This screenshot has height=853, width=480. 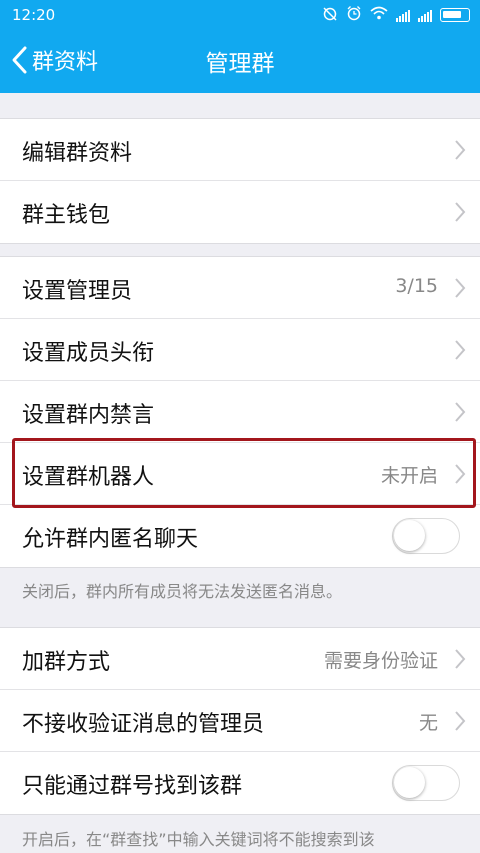 I want to click on row-label: 设置成员头衔, so click(x=88, y=353).